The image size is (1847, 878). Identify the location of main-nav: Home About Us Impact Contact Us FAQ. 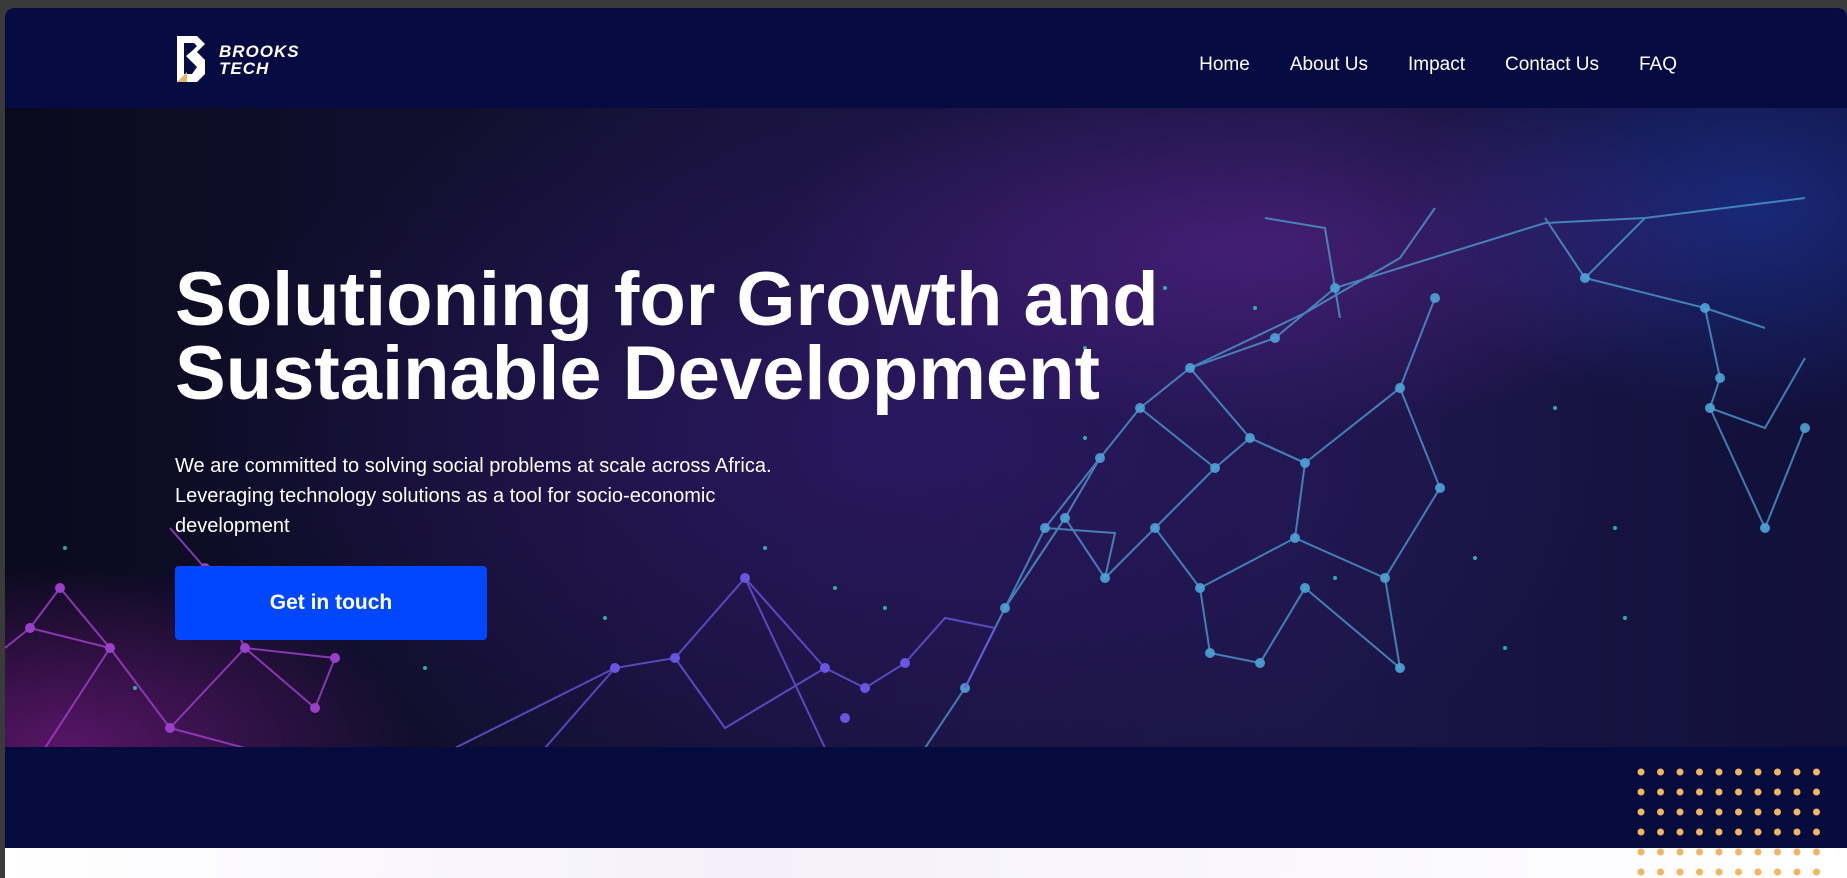
(1438, 65).